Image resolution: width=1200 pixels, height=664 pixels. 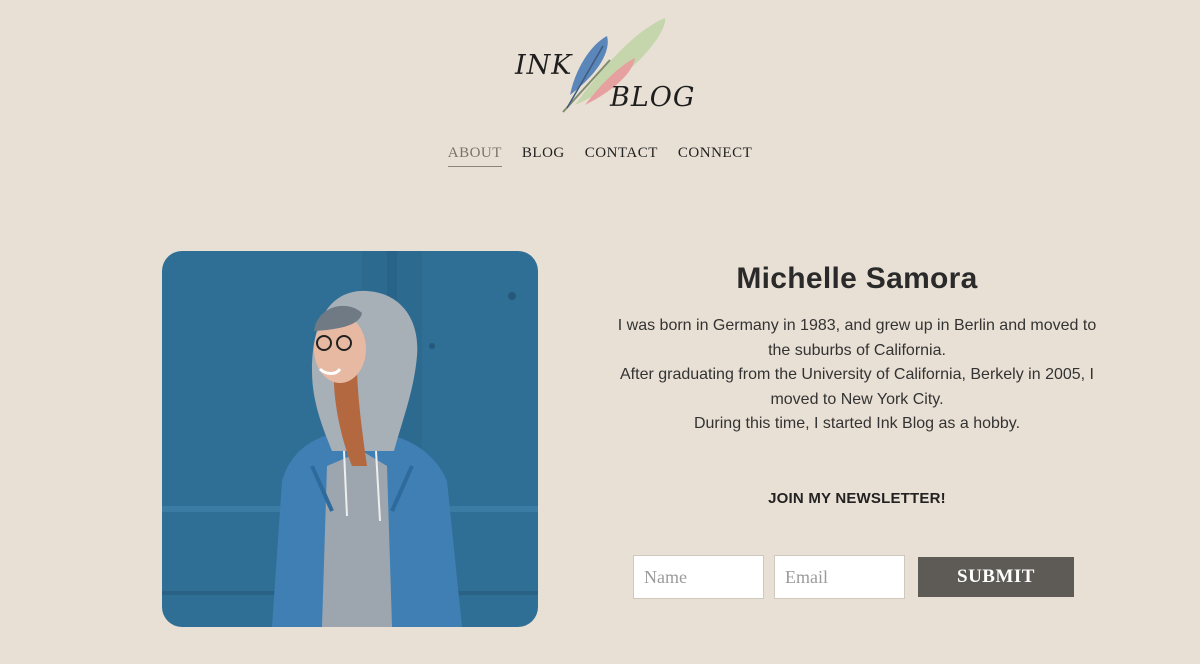 What do you see at coordinates (621, 156) in the screenshot?
I see `nav-item-contact: CONTACT` at bounding box center [621, 156].